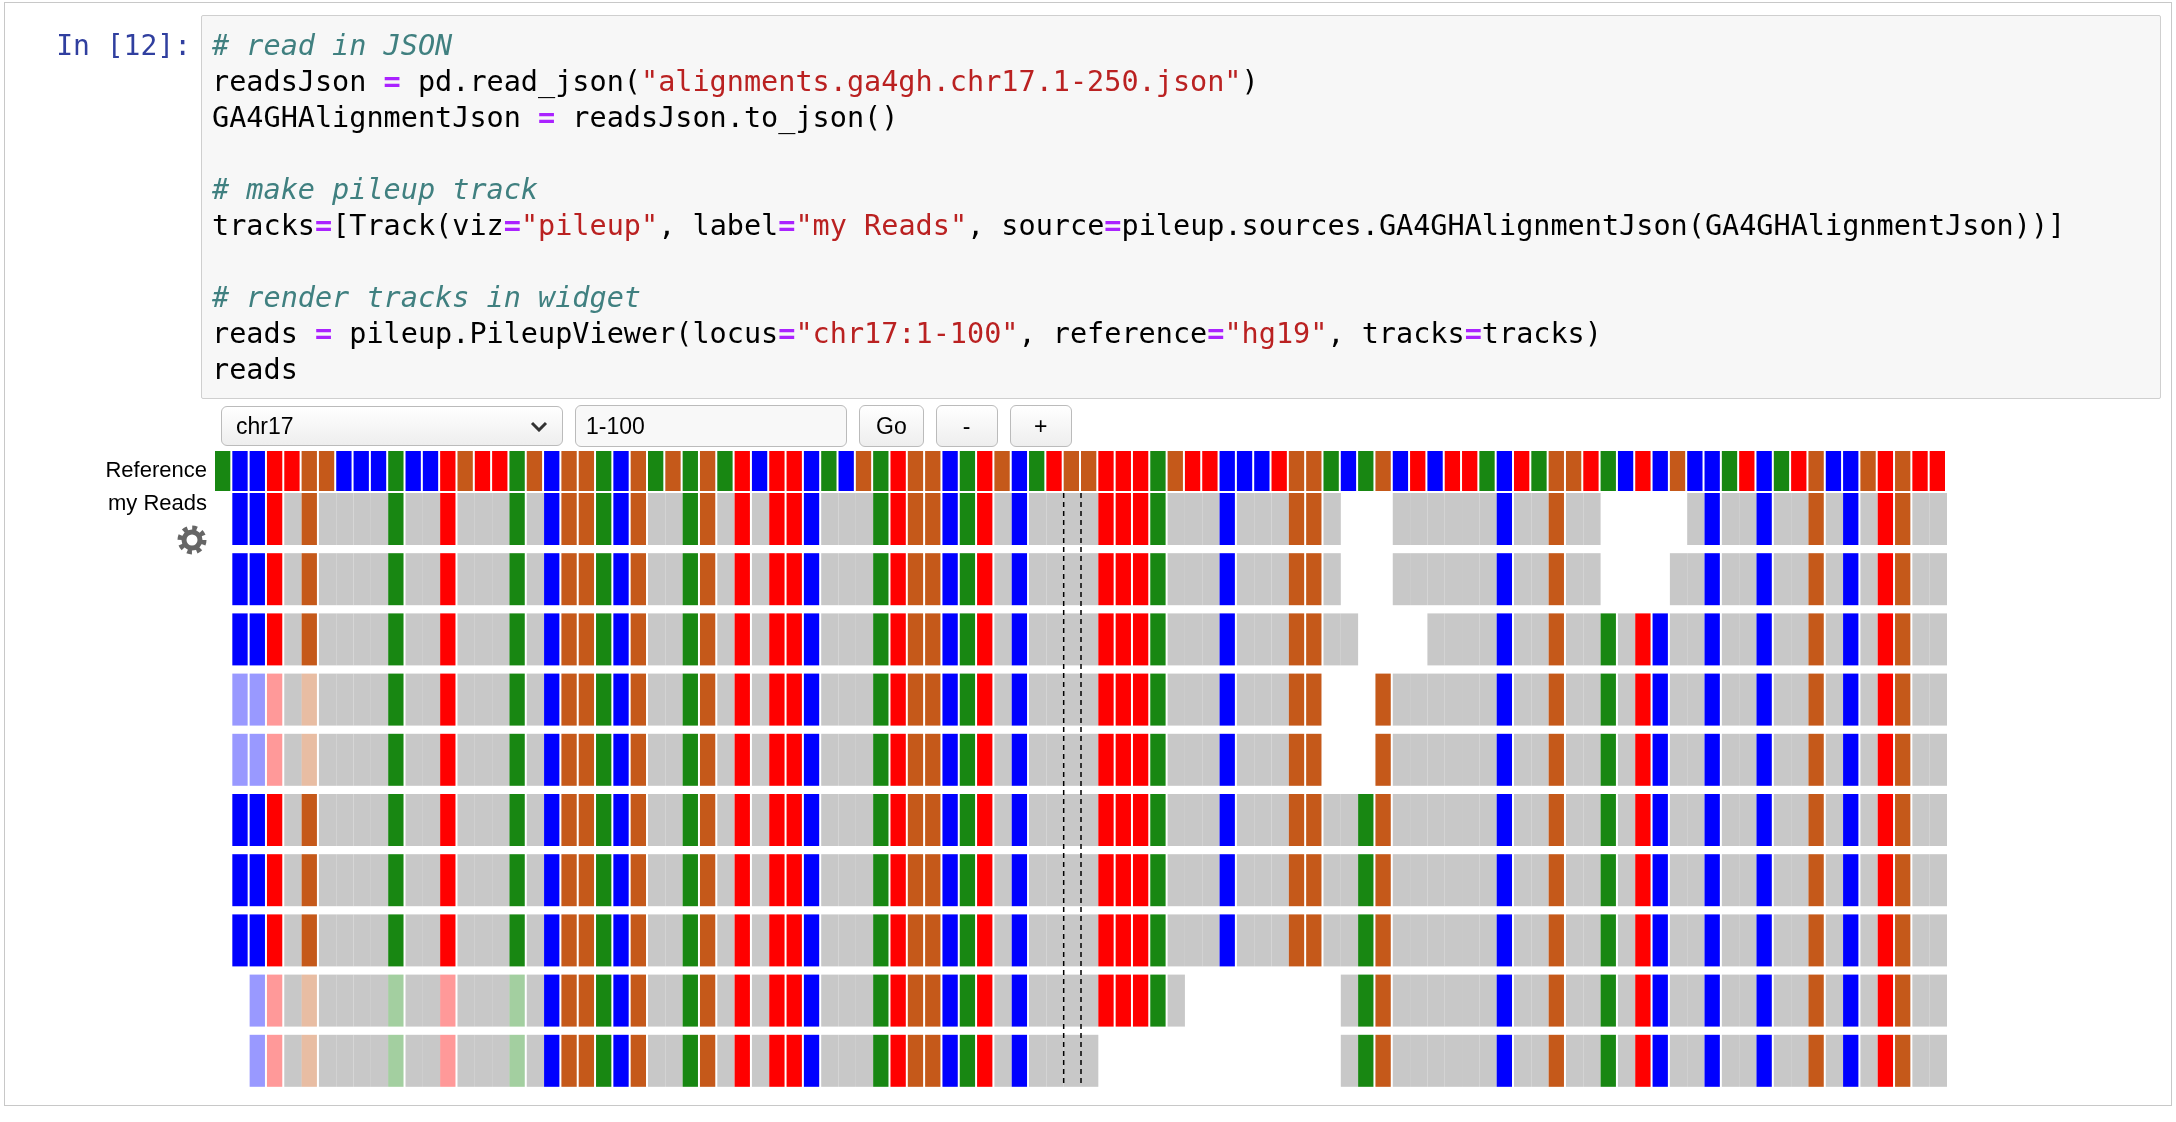  Describe the element at coordinates (528, 81) in the screenshot. I see `code-token: pd.read_json(` at that location.